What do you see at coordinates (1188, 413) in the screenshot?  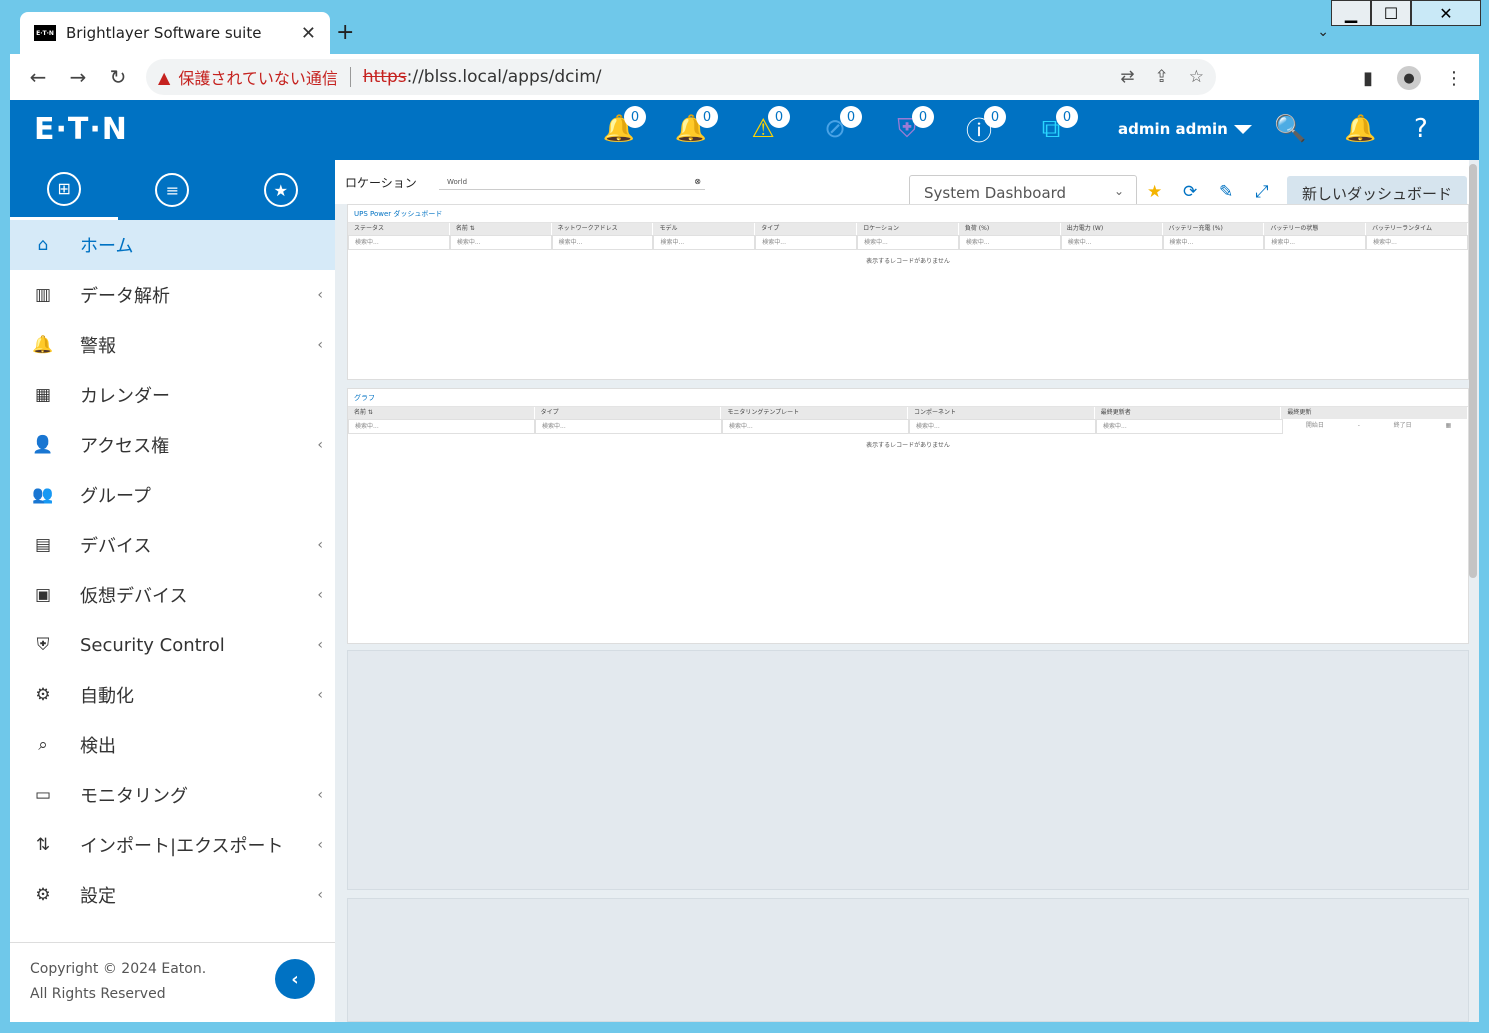 I see `column-header: 最終更新者` at bounding box center [1188, 413].